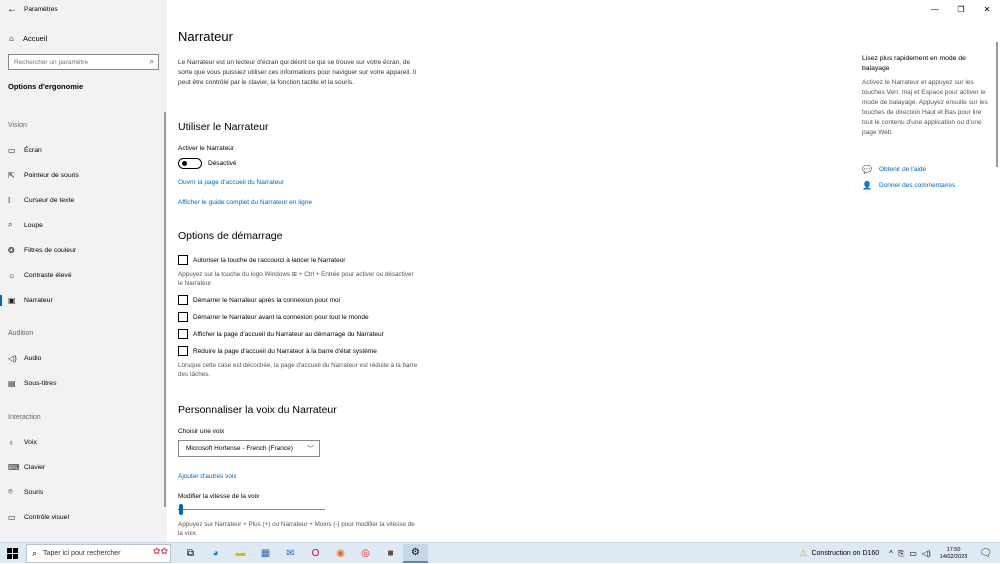 The image size is (1000, 564). Describe the element at coordinates (41, 9) in the screenshot. I see `app-title: Paramètres` at that location.